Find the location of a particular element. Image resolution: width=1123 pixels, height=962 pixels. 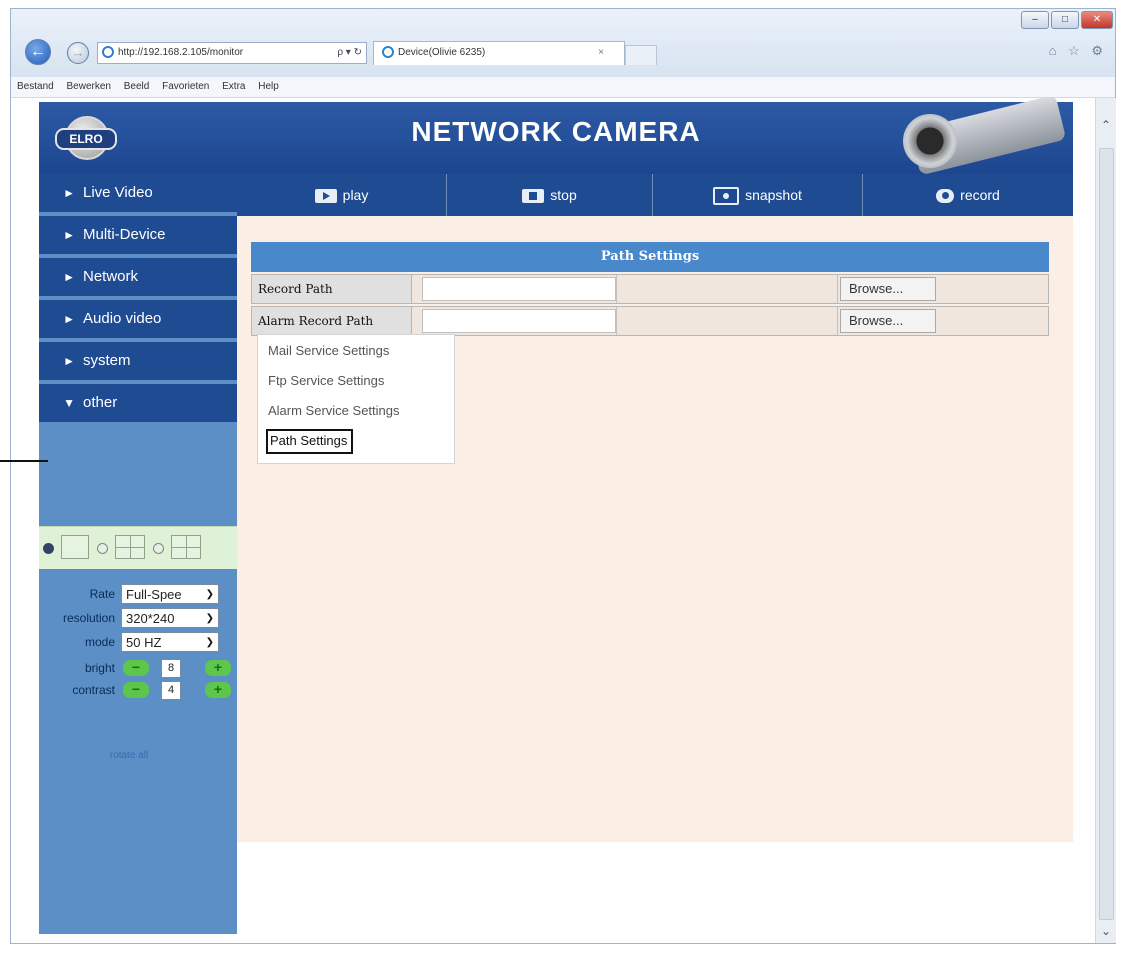

mode-row: mode 50 HZ ❯ is located at coordinates (138, 643).